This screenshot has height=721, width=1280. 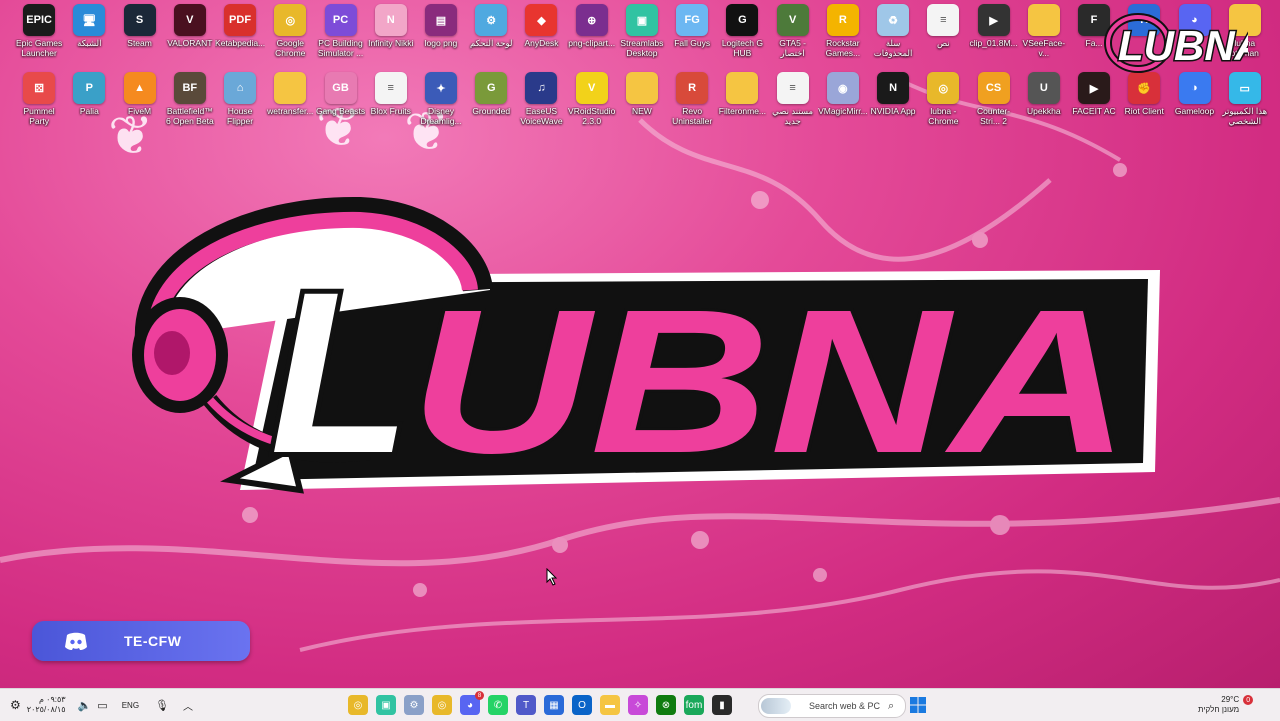 What do you see at coordinates (139, 99) in the screenshot?
I see `desktop-icon: ▲ FiveM` at bounding box center [139, 99].